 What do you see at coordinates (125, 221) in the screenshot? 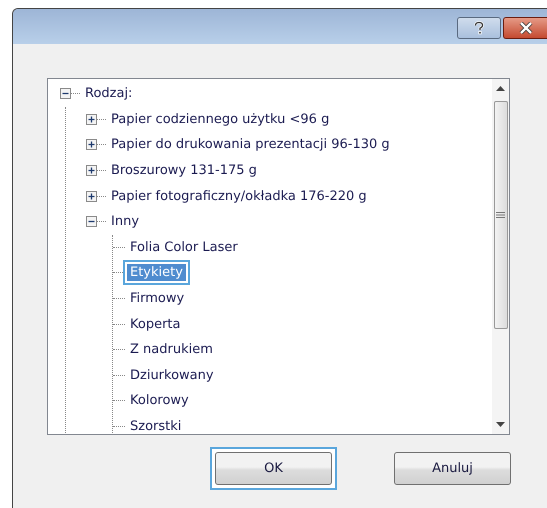
I see `tree-item: Inny` at bounding box center [125, 221].